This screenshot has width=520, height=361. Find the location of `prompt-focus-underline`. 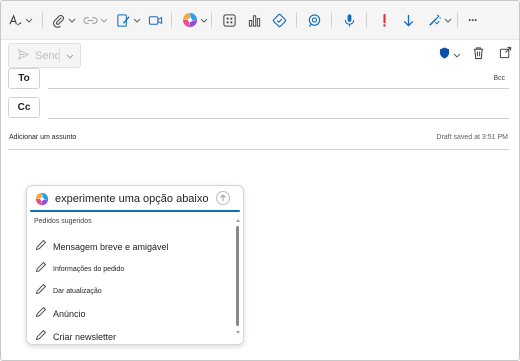

prompt-focus-underline is located at coordinates (135, 211).